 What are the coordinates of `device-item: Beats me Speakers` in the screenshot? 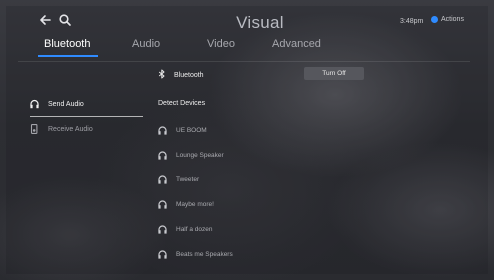 It's located at (195, 254).